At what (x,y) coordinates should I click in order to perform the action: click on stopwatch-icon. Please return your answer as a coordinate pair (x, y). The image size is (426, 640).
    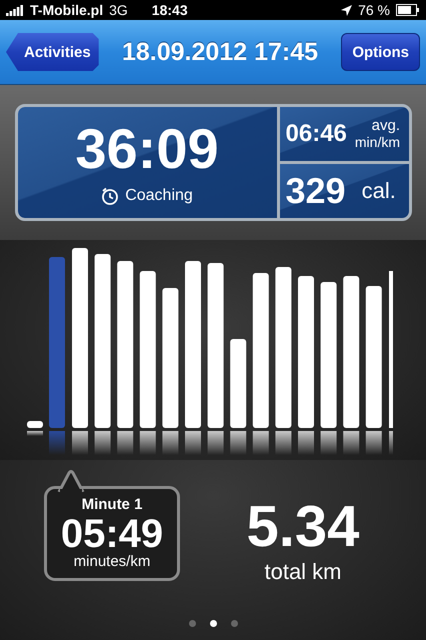
    Looking at the image, I should click on (110, 195).